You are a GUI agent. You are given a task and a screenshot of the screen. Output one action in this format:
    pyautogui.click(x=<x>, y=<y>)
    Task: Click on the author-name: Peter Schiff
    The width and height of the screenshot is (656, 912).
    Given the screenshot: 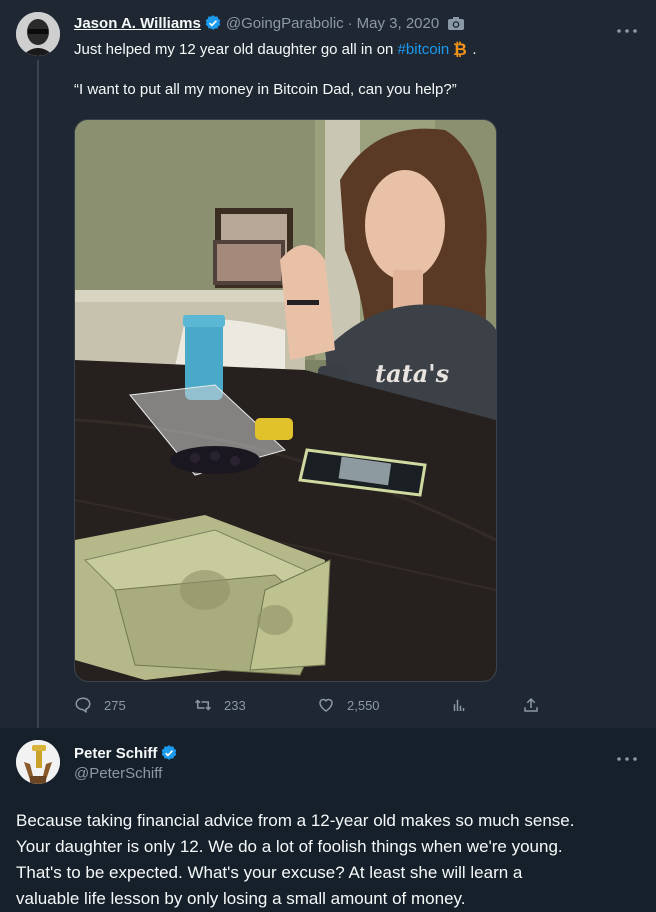 What is the action you would take?
    pyautogui.click(x=115, y=753)
    